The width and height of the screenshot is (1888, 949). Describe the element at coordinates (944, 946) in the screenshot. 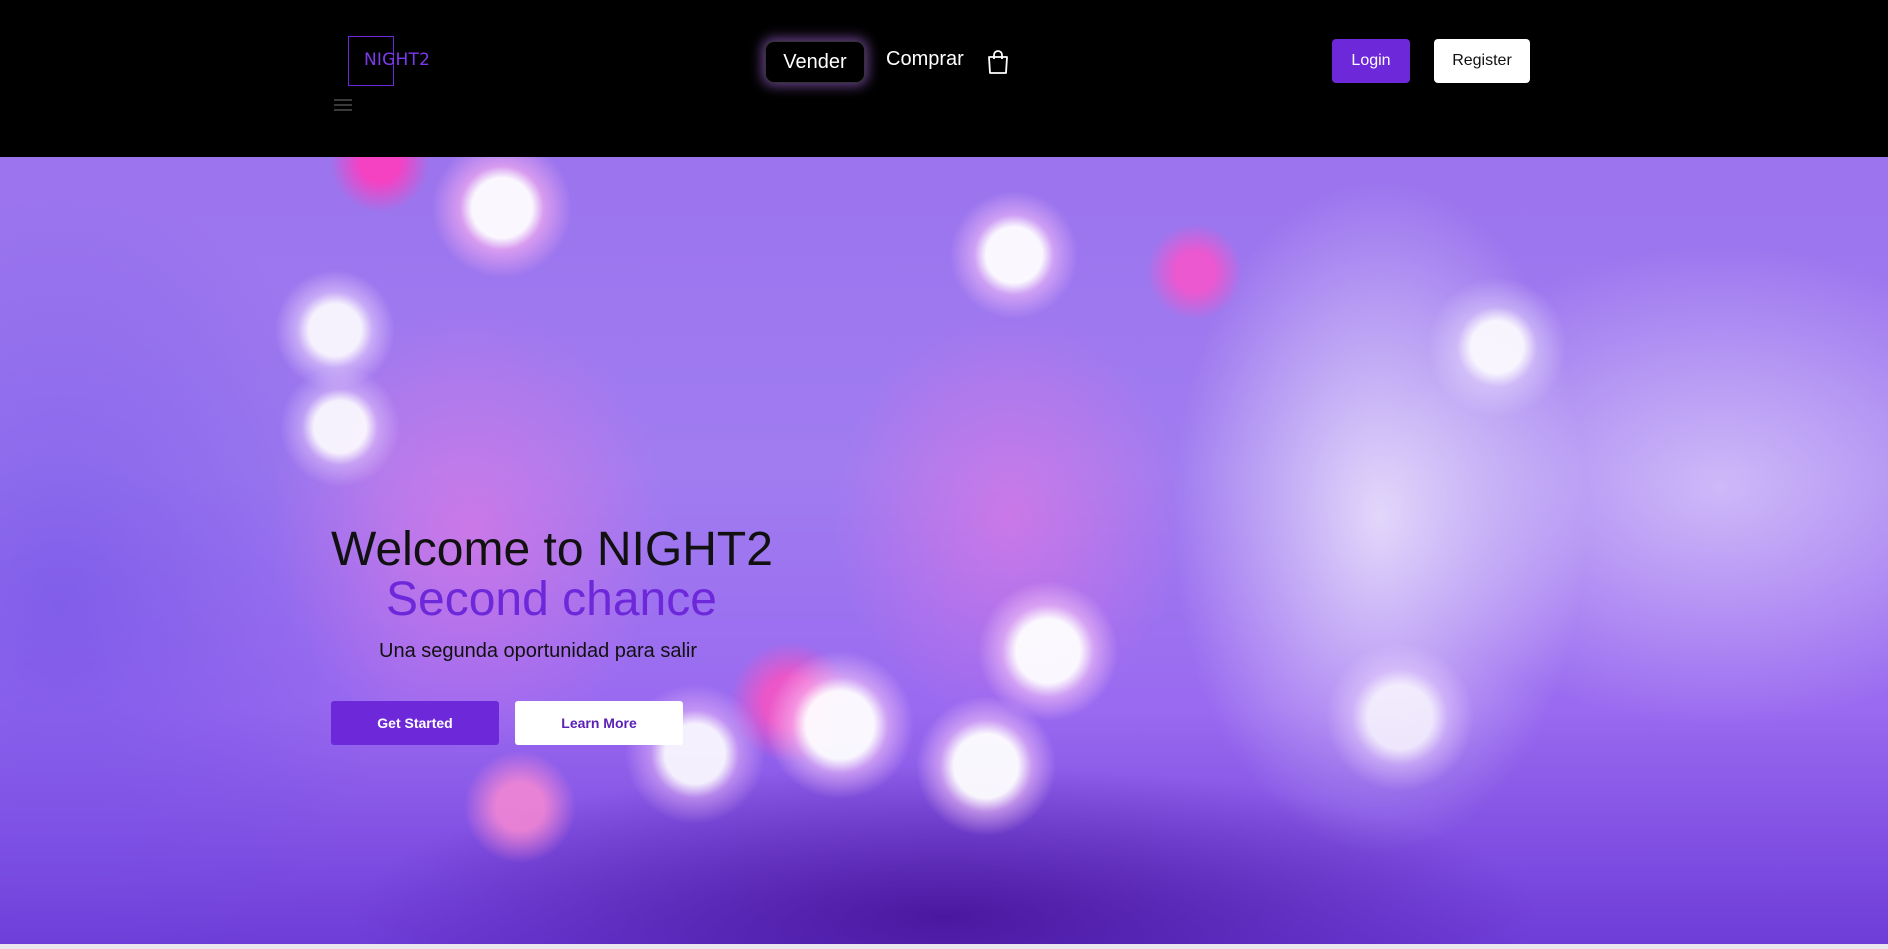

I see `page-bottom-strip` at that location.